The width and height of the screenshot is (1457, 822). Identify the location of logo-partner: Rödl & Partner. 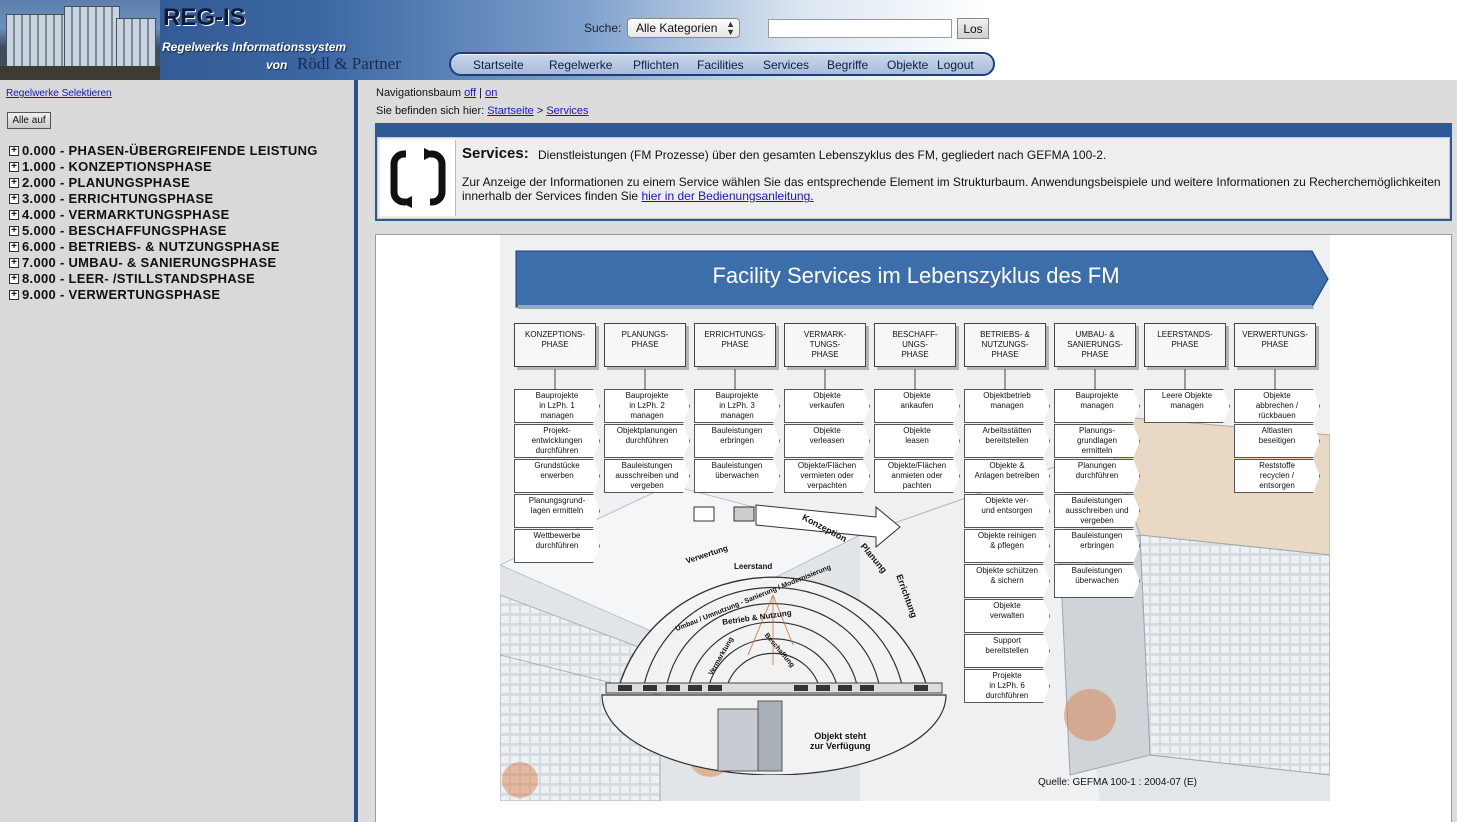
(349, 63).